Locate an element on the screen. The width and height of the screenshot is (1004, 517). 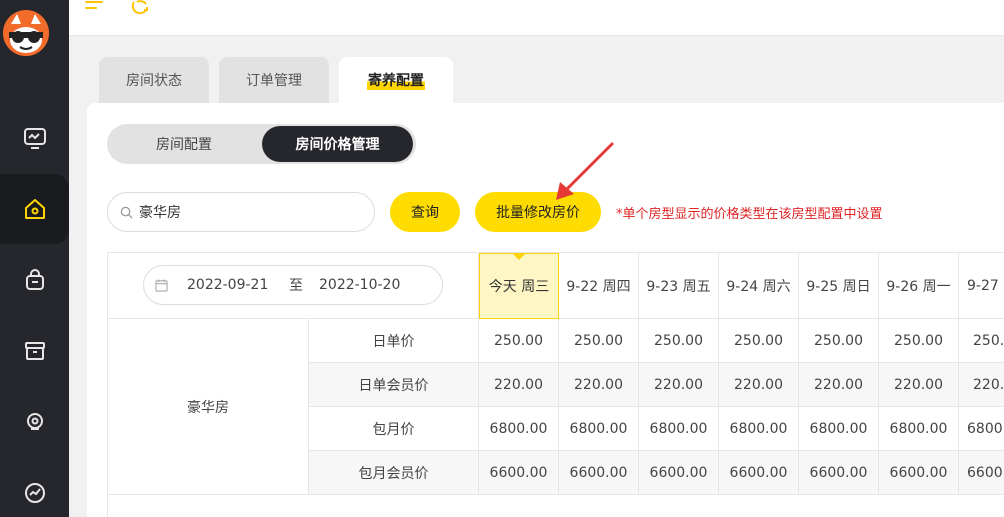
nav-archive is located at coordinates (34, 351).